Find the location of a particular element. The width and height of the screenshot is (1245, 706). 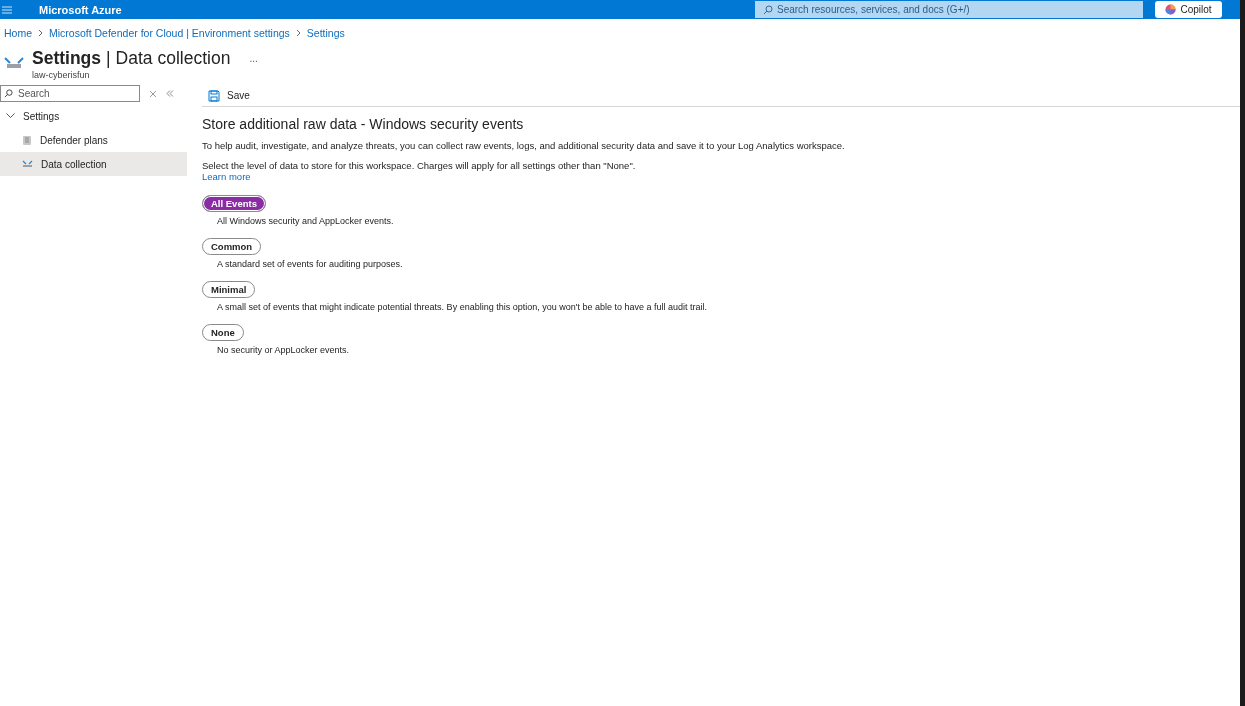

breadcrumb-link: Settings is located at coordinates (325, 33).